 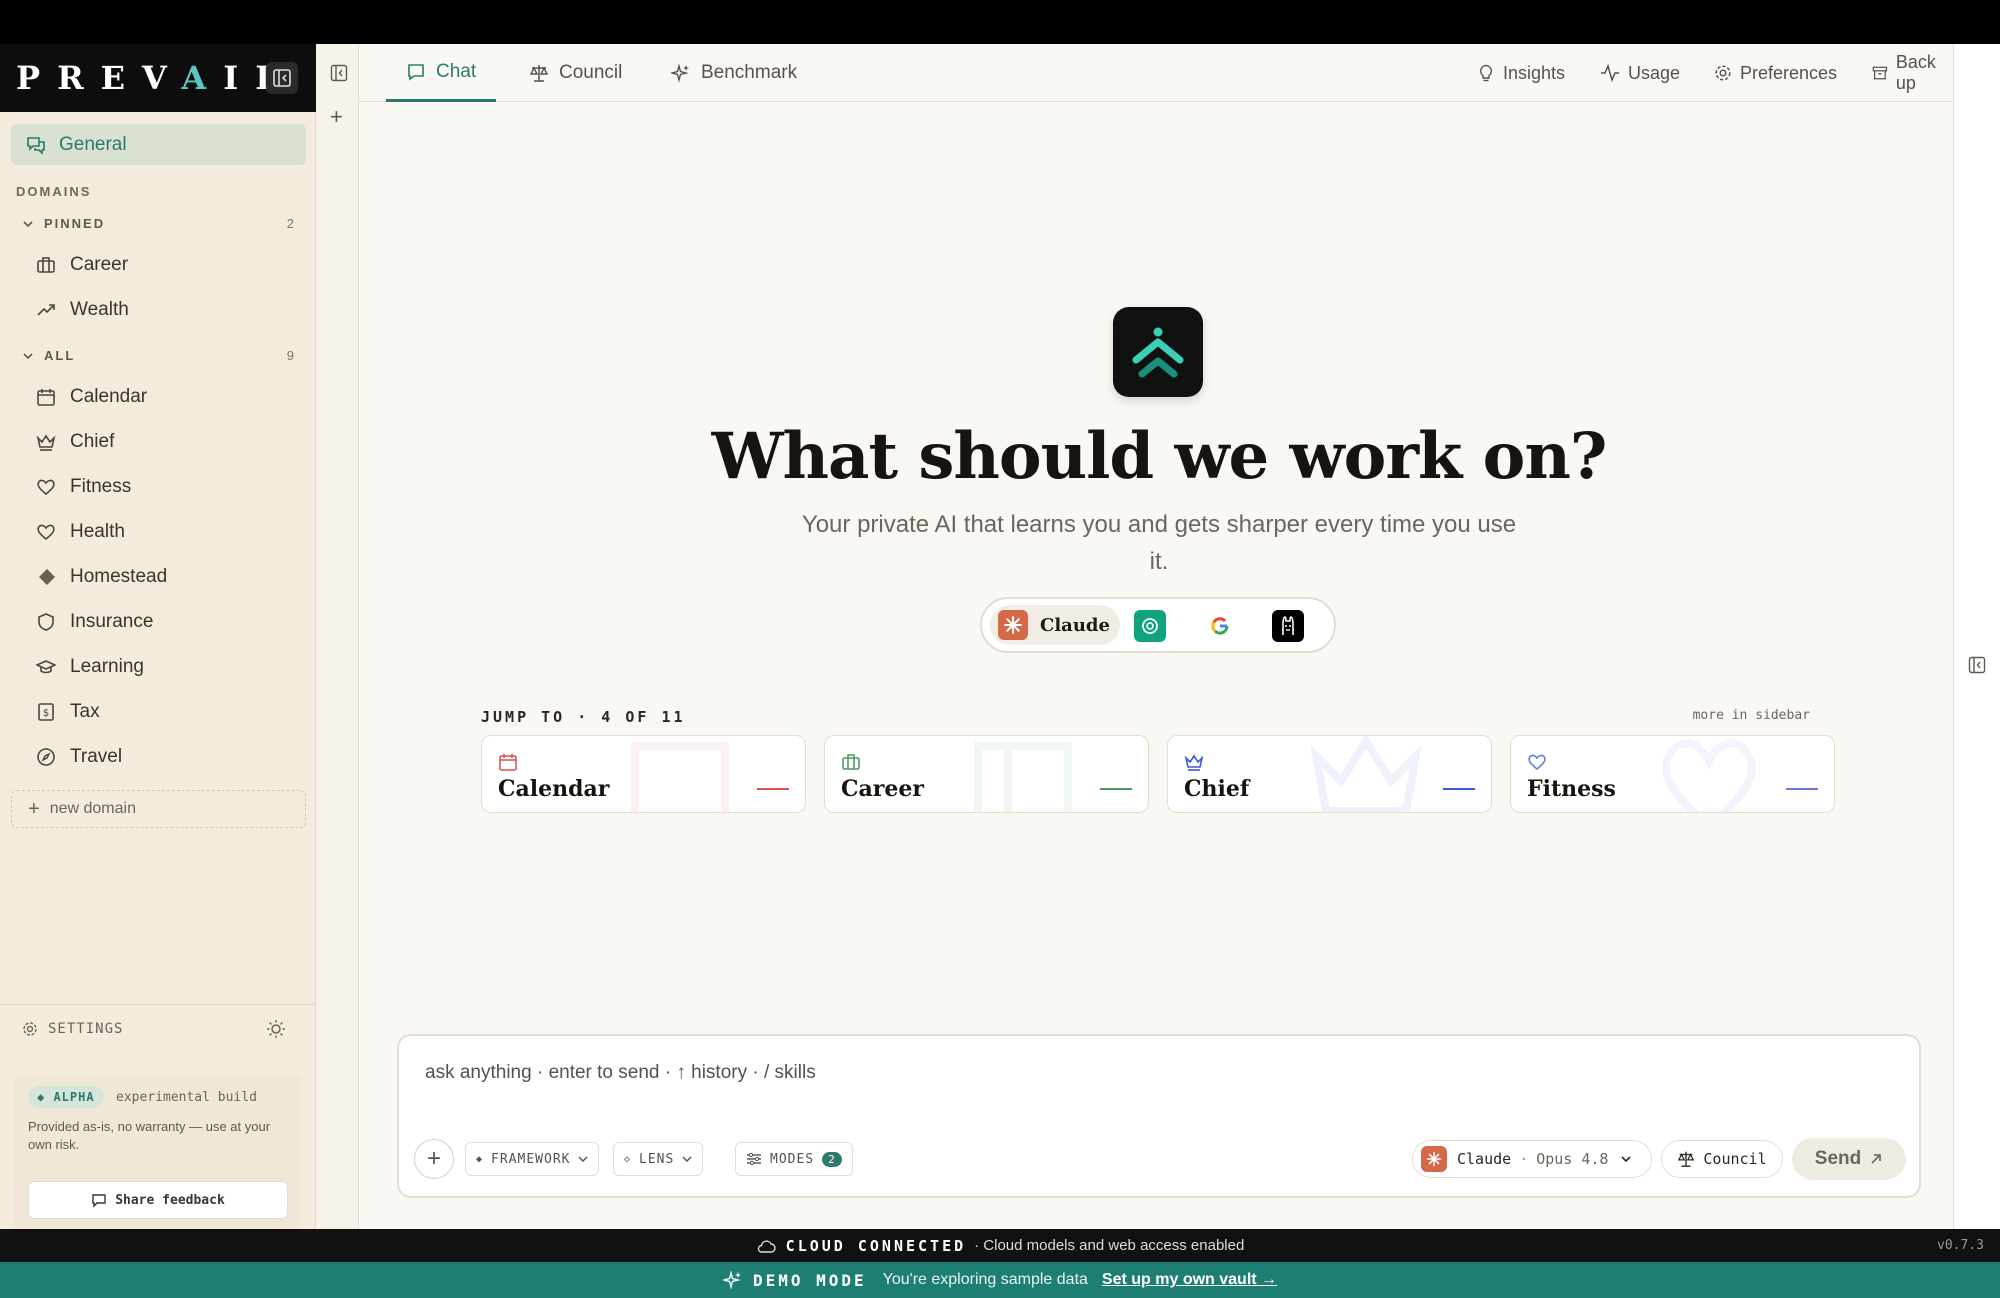 What do you see at coordinates (158, 223) in the screenshot?
I see `pinned-group-header: PINNED 2` at bounding box center [158, 223].